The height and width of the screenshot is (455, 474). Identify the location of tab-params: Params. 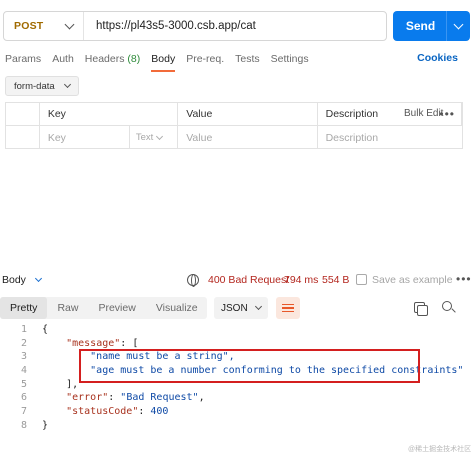
(23, 62).